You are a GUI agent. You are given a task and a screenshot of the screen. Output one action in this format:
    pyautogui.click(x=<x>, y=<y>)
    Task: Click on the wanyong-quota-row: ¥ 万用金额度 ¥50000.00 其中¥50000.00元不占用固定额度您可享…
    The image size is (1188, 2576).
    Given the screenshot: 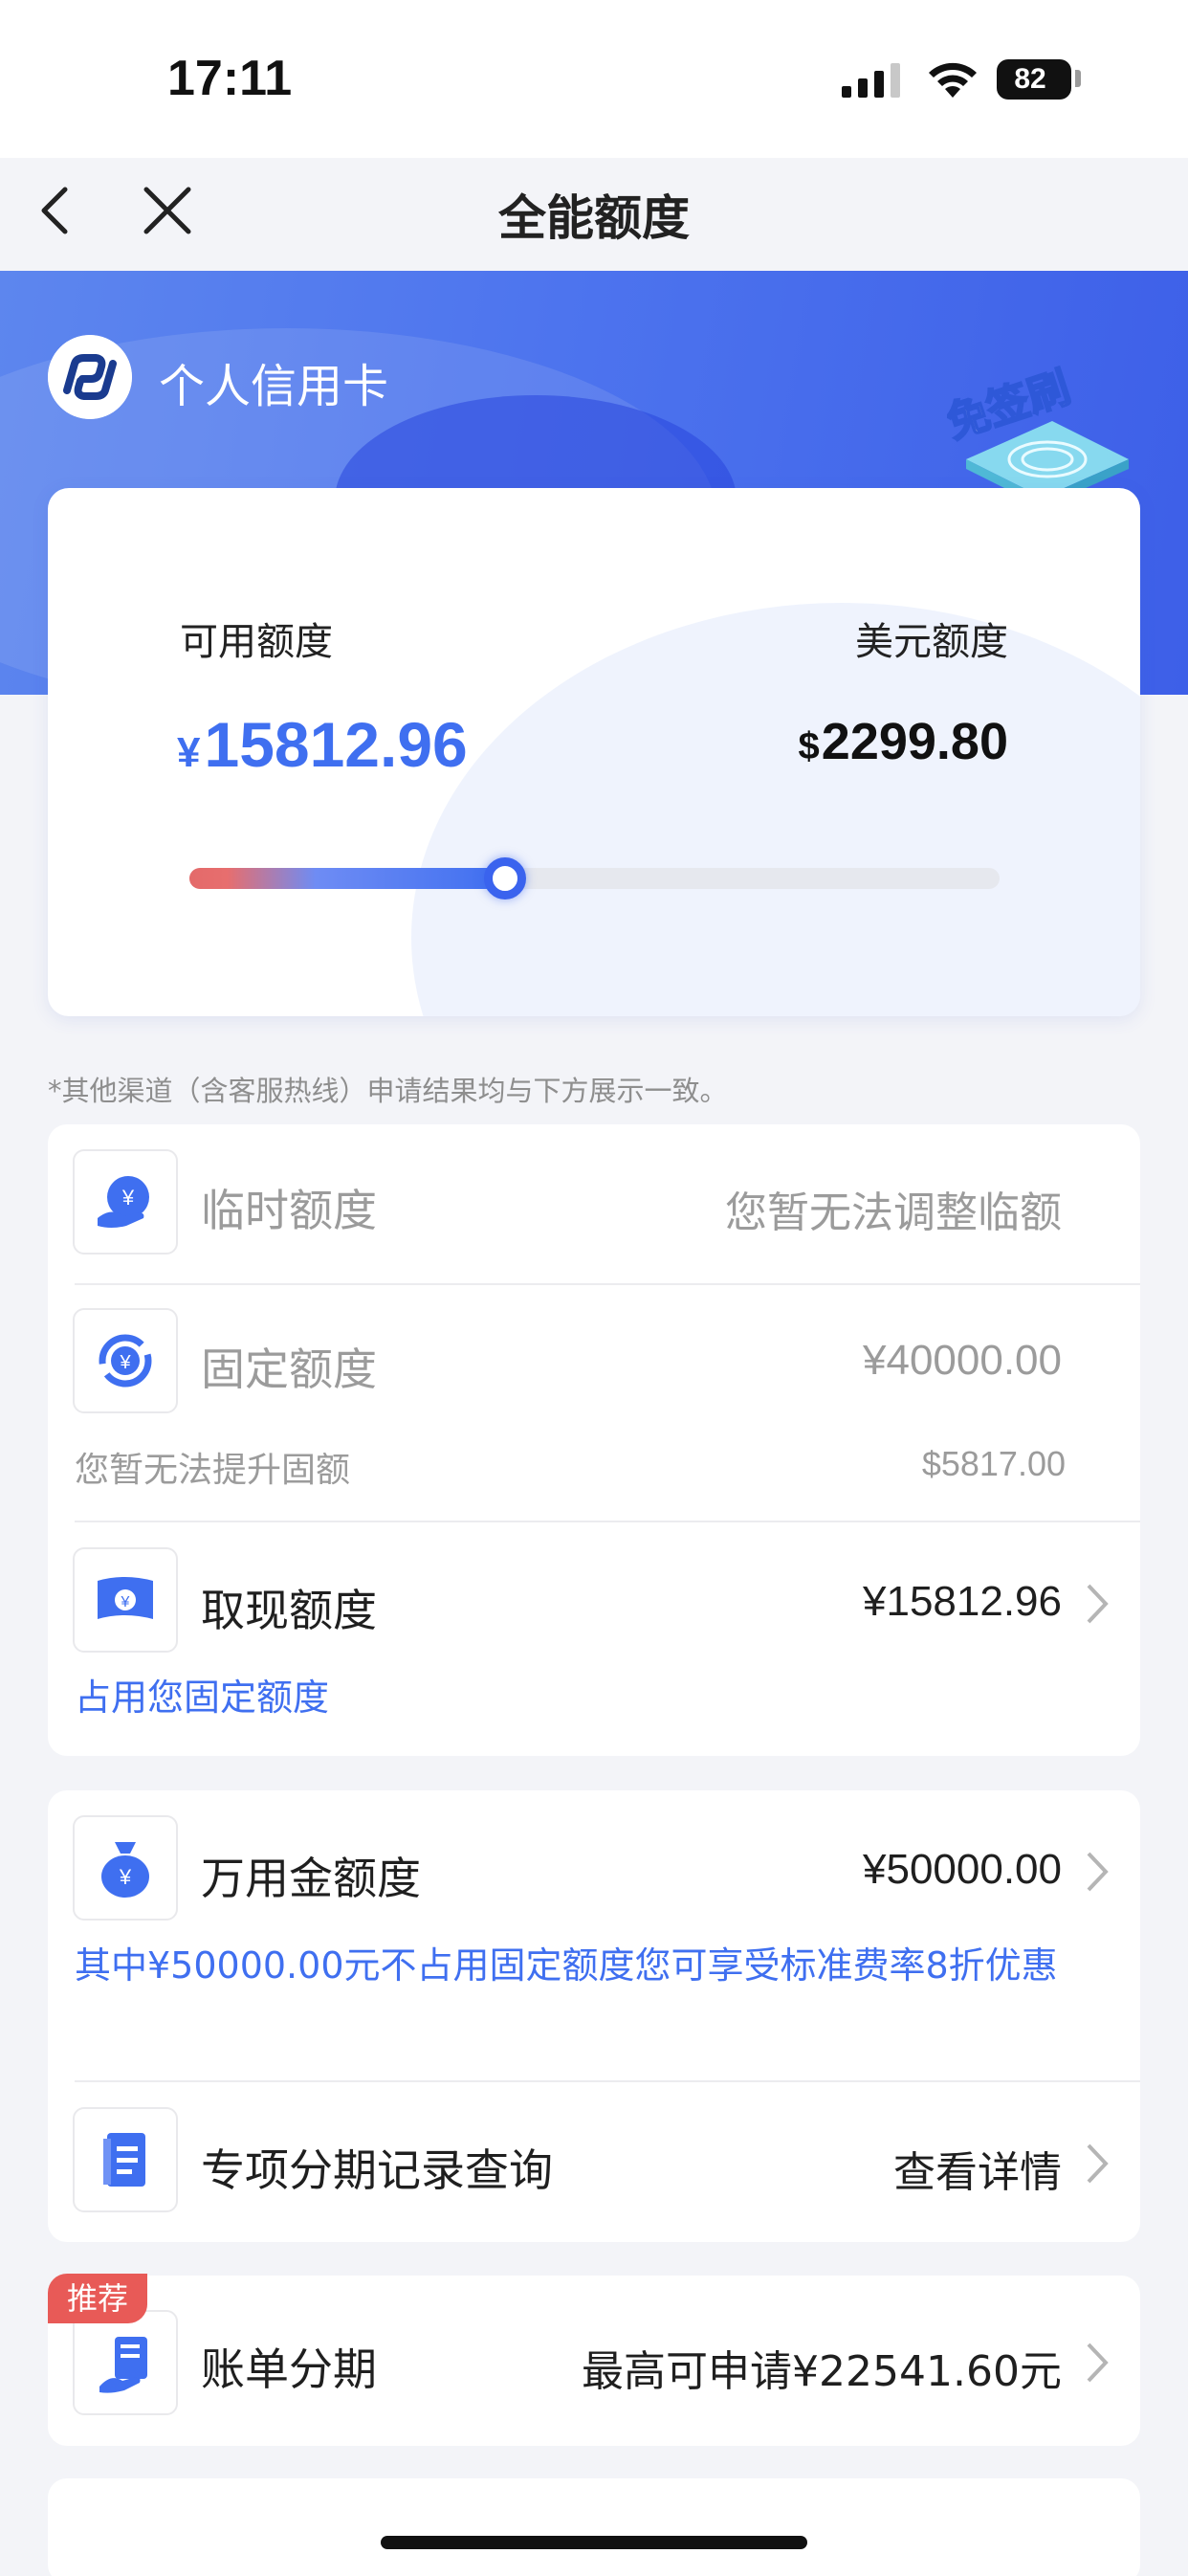 What is the action you would take?
    pyautogui.click(x=594, y=1934)
    